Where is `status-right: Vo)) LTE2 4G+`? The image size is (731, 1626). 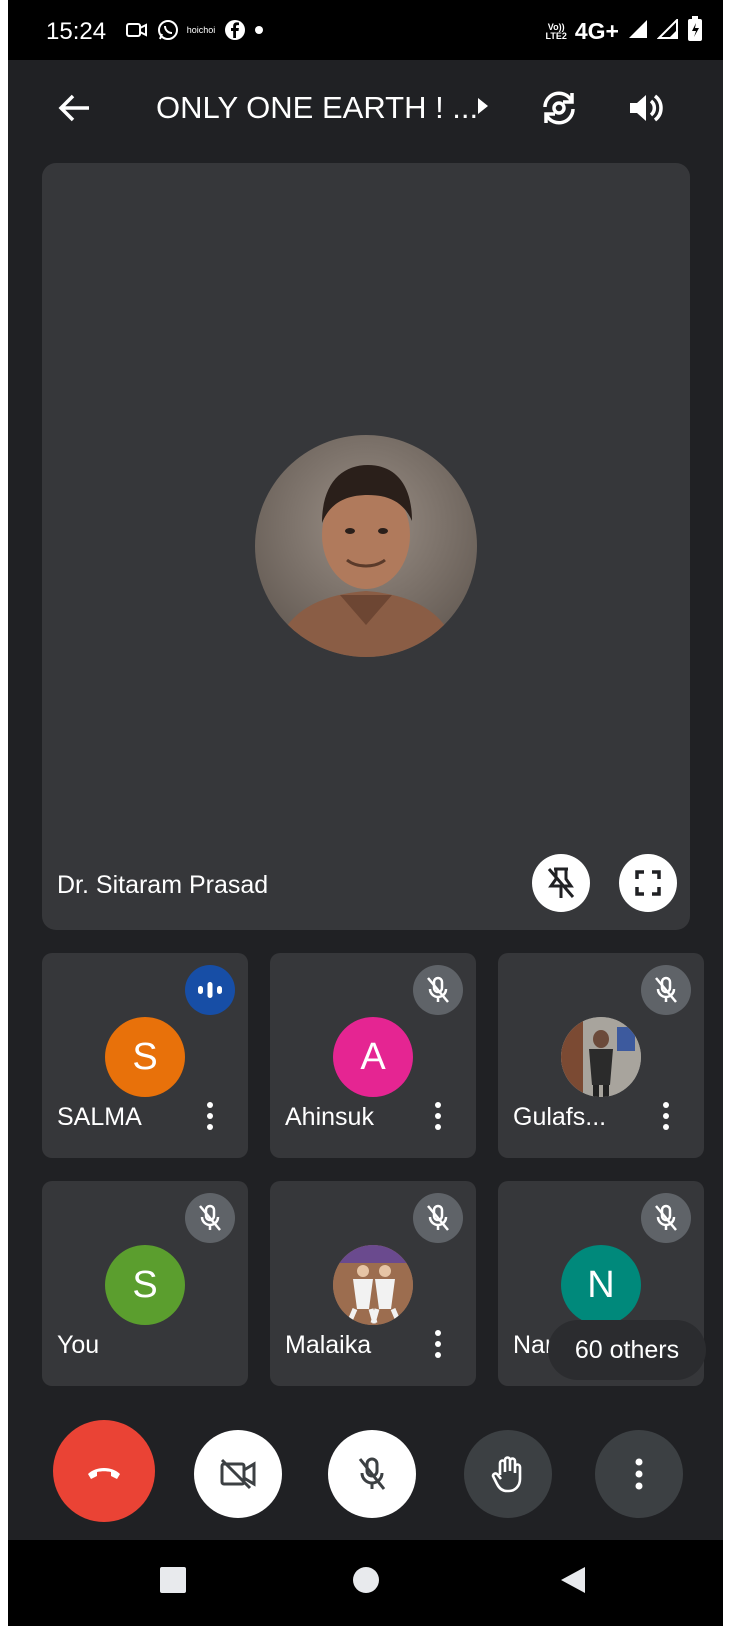
status-right: Vo)) LTE2 4G+ is located at coordinates (624, 31).